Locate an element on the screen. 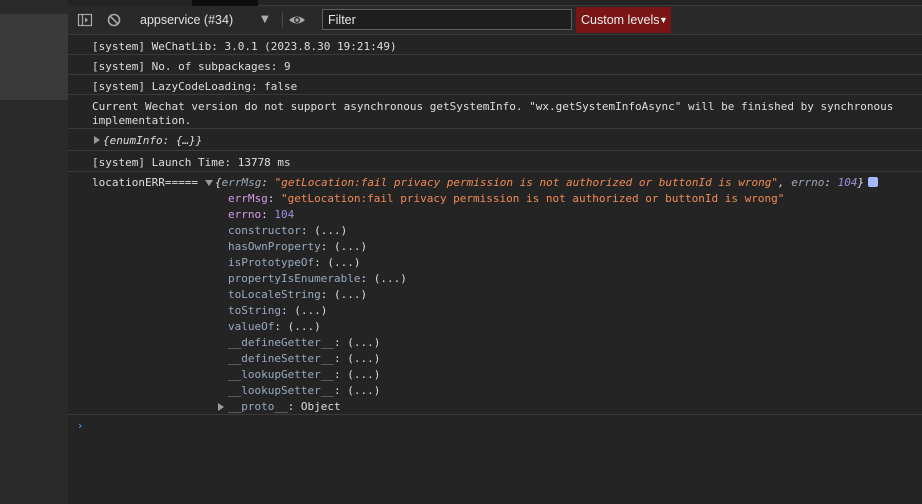  object-property: toString: (...) is located at coordinates (277, 311).